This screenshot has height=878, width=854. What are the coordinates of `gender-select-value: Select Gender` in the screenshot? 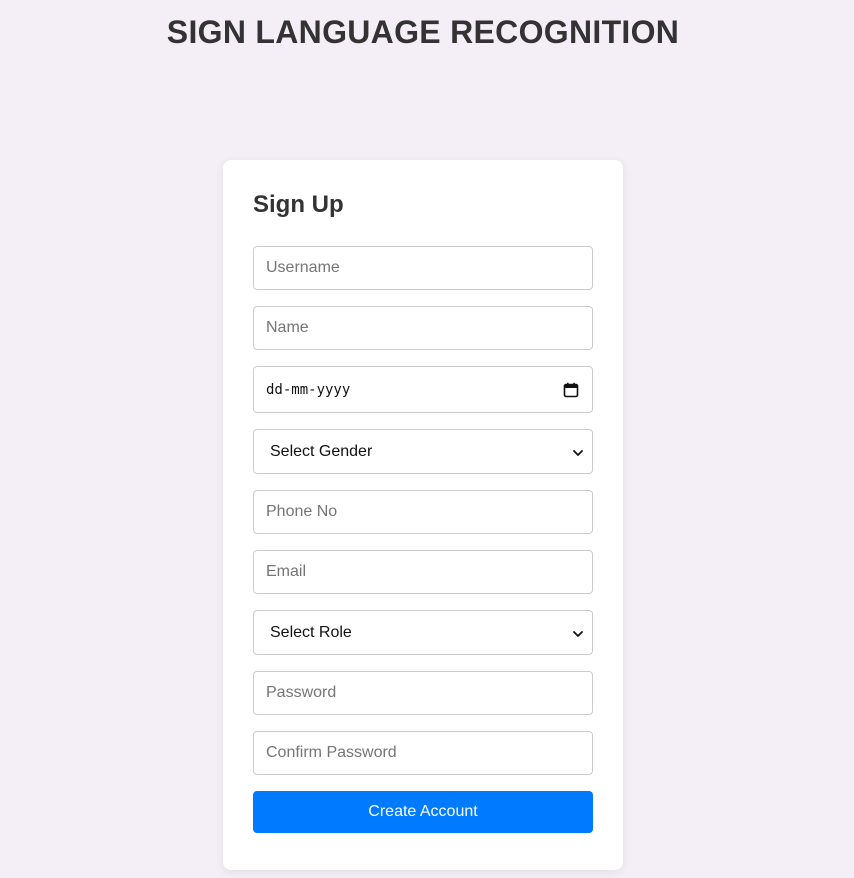 It's located at (321, 451).